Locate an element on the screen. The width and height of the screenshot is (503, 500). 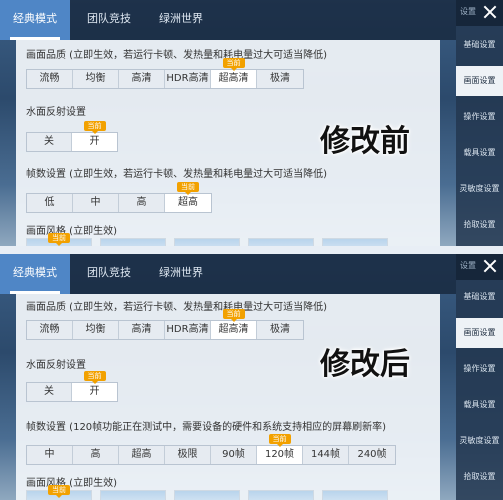
fps-option-120: 120帧 当前 is located at coordinates (280, 449).